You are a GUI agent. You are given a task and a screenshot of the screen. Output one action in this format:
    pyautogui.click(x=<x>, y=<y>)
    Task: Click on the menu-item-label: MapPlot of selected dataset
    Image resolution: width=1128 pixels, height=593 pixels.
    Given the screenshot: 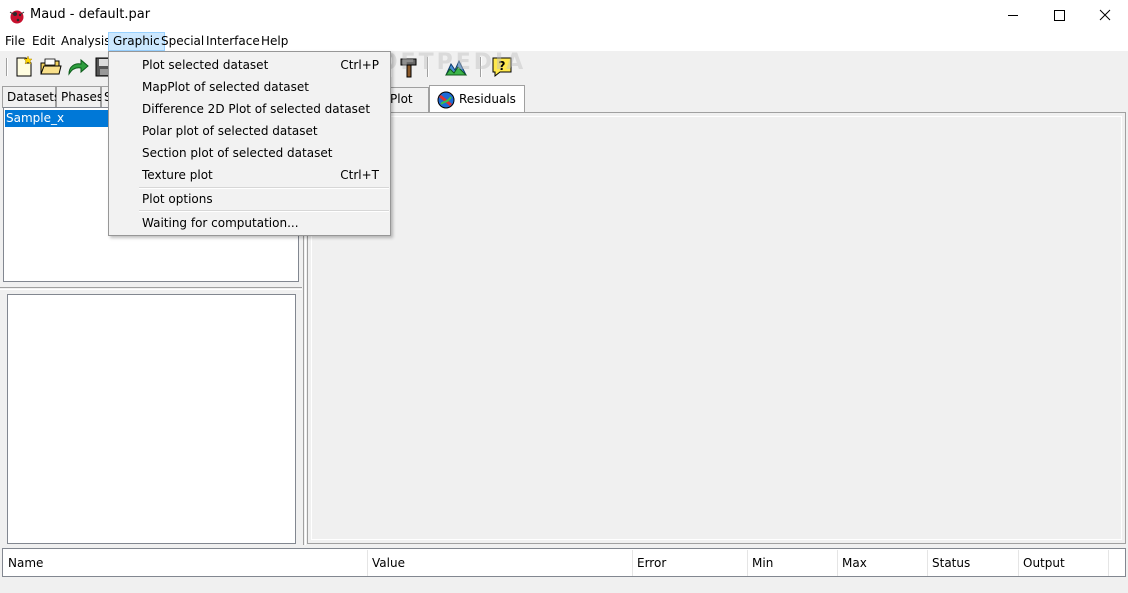 What is the action you would take?
    pyautogui.click(x=225, y=87)
    